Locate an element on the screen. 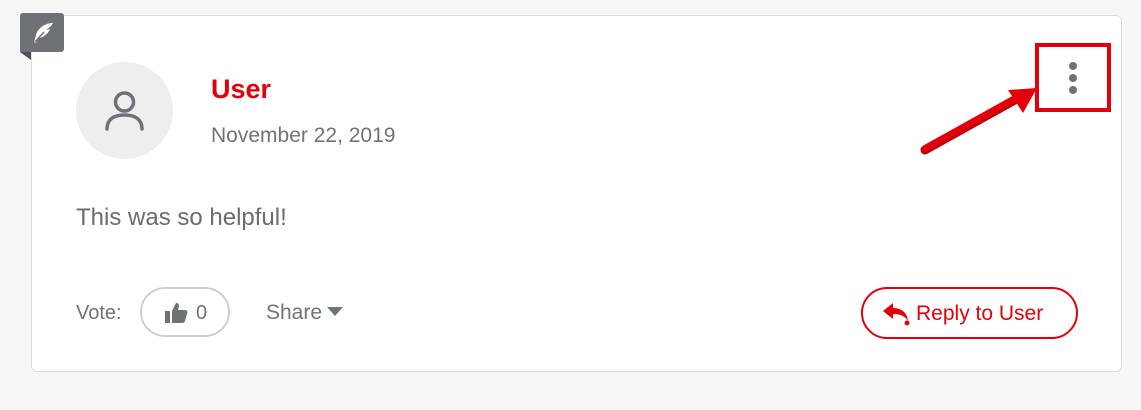  badge-tail is located at coordinates (25, 56).